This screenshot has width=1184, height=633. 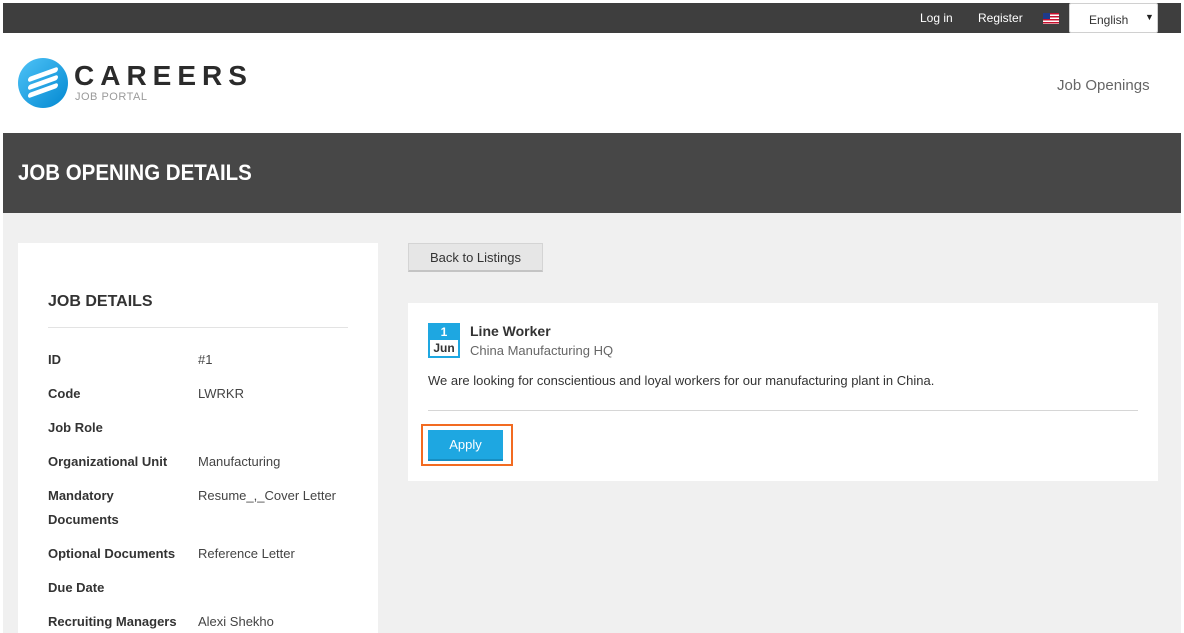 What do you see at coordinates (236, 621) in the screenshot?
I see `detail-value-recruiting-managers: Alexi Shekho` at bounding box center [236, 621].